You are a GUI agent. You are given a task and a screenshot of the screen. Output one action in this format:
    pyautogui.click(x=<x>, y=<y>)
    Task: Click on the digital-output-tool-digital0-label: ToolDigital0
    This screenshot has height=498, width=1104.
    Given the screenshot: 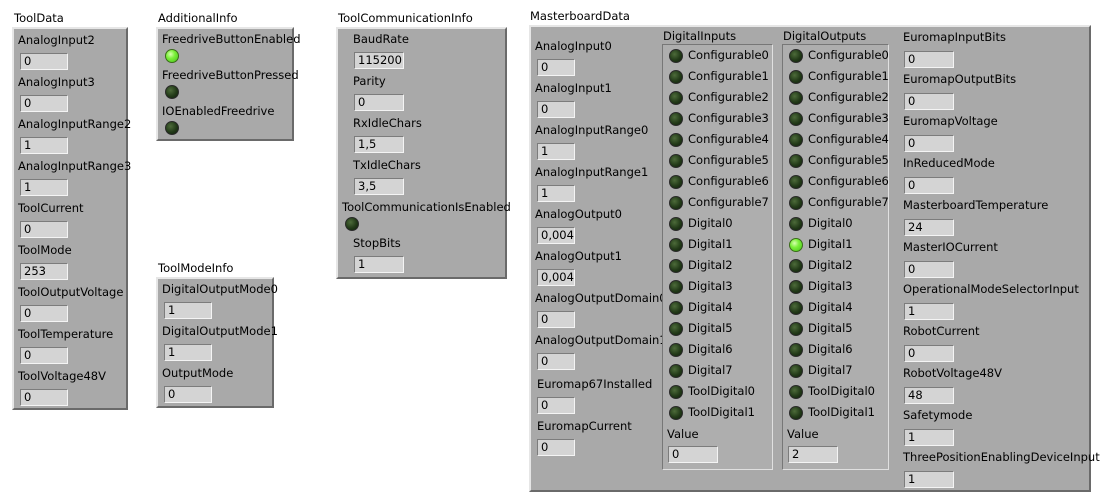 What is the action you would take?
    pyautogui.click(x=841, y=391)
    